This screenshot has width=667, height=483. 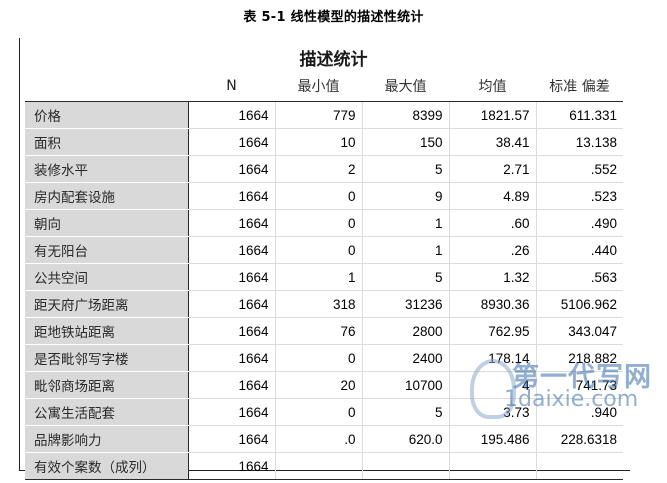 What do you see at coordinates (231, 86) in the screenshot?
I see `column-header: N` at bounding box center [231, 86].